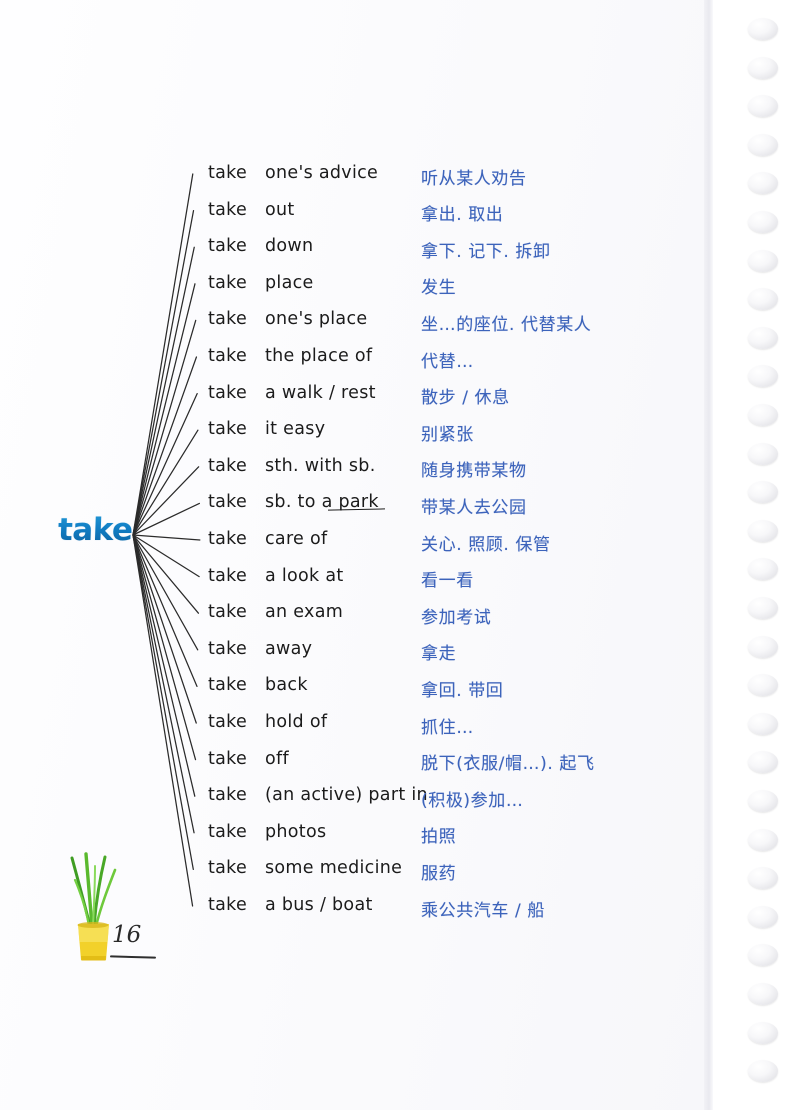 The width and height of the screenshot is (790, 1110). What do you see at coordinates (456, 617) in the screenshot?
I see `phrase-translation: 参加考试` at bounding box center [456, 617].